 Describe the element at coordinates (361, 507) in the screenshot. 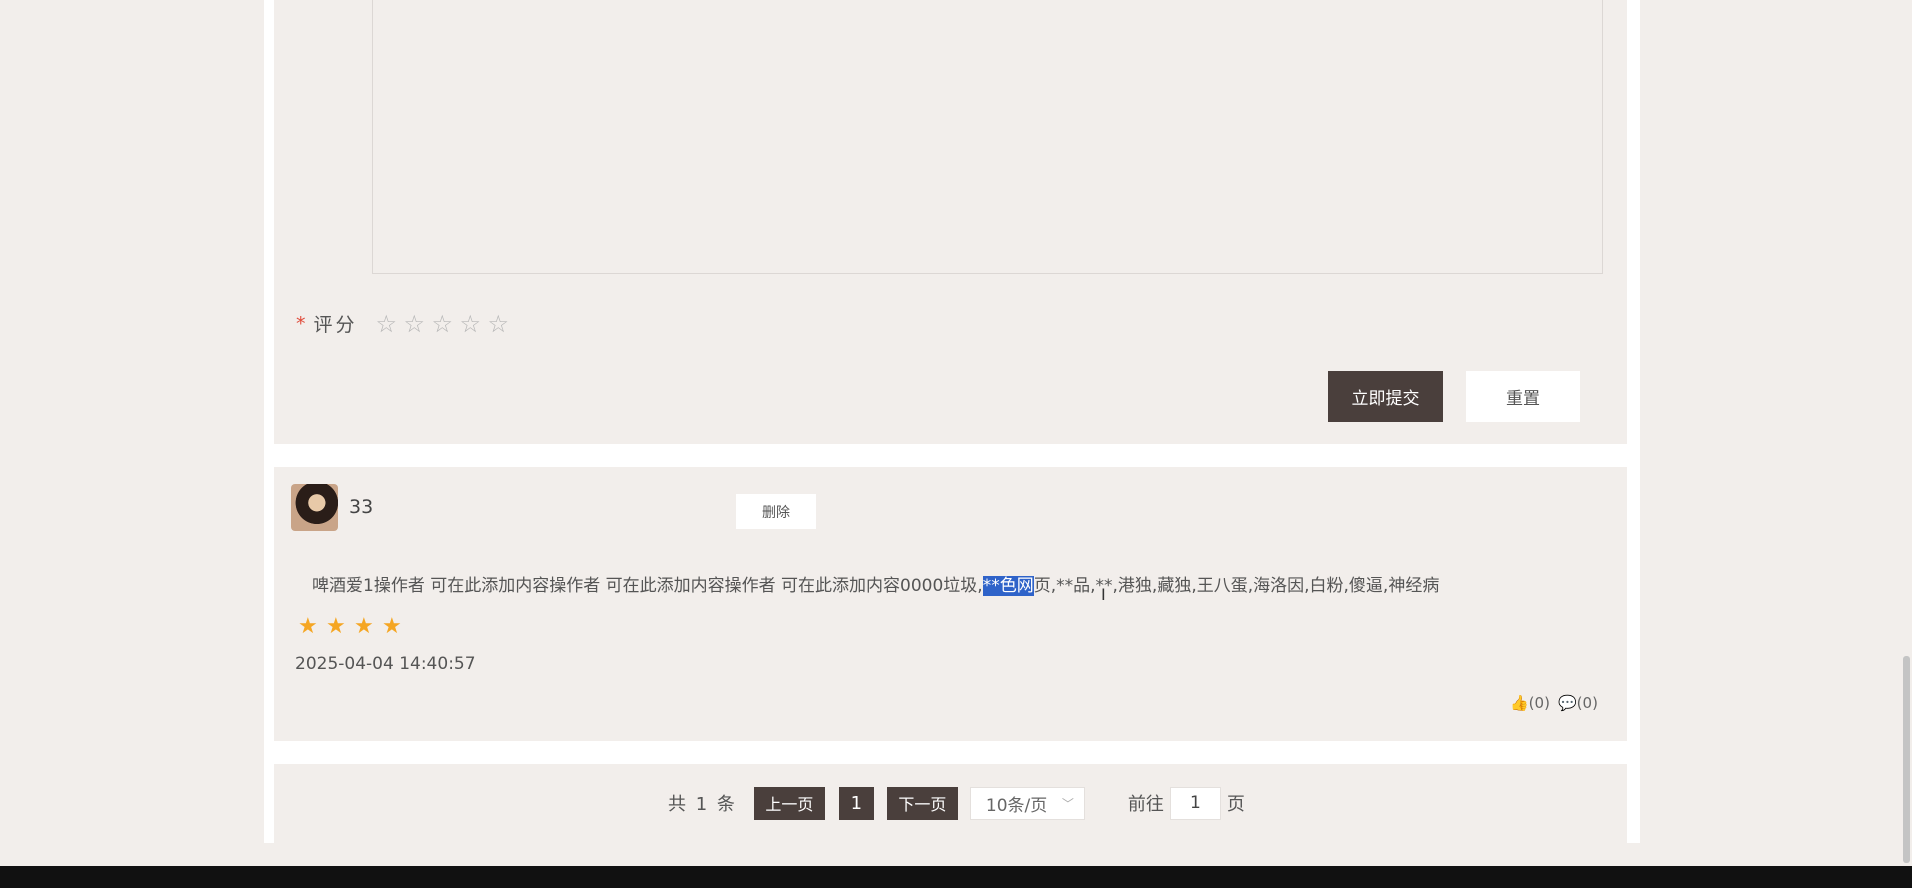

I see `comment-username: 33` at that location.